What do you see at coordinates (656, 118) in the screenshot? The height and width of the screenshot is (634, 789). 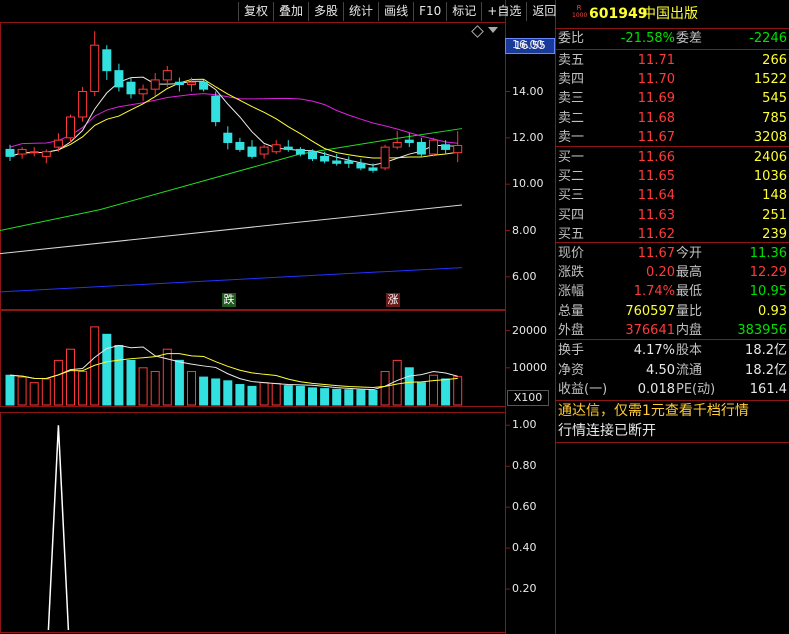 I see `ask-price: 11.68` at bounding box center [656, 118].